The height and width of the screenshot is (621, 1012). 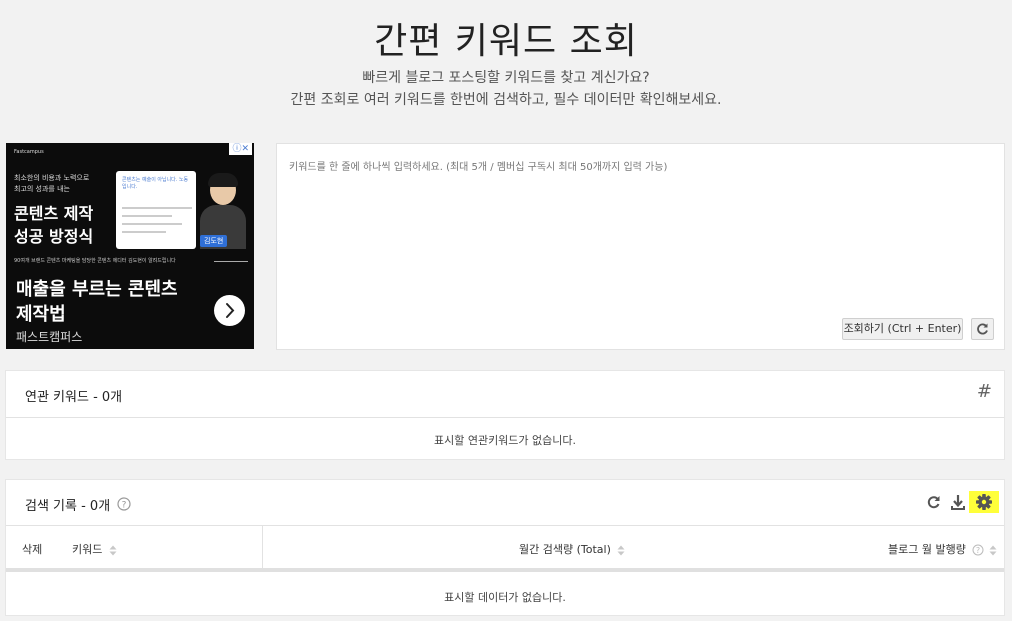 What do you see at coordinates (231, 261) in the screenshot?
I see `ad-arrow-line` at bounding box center [231, 261].